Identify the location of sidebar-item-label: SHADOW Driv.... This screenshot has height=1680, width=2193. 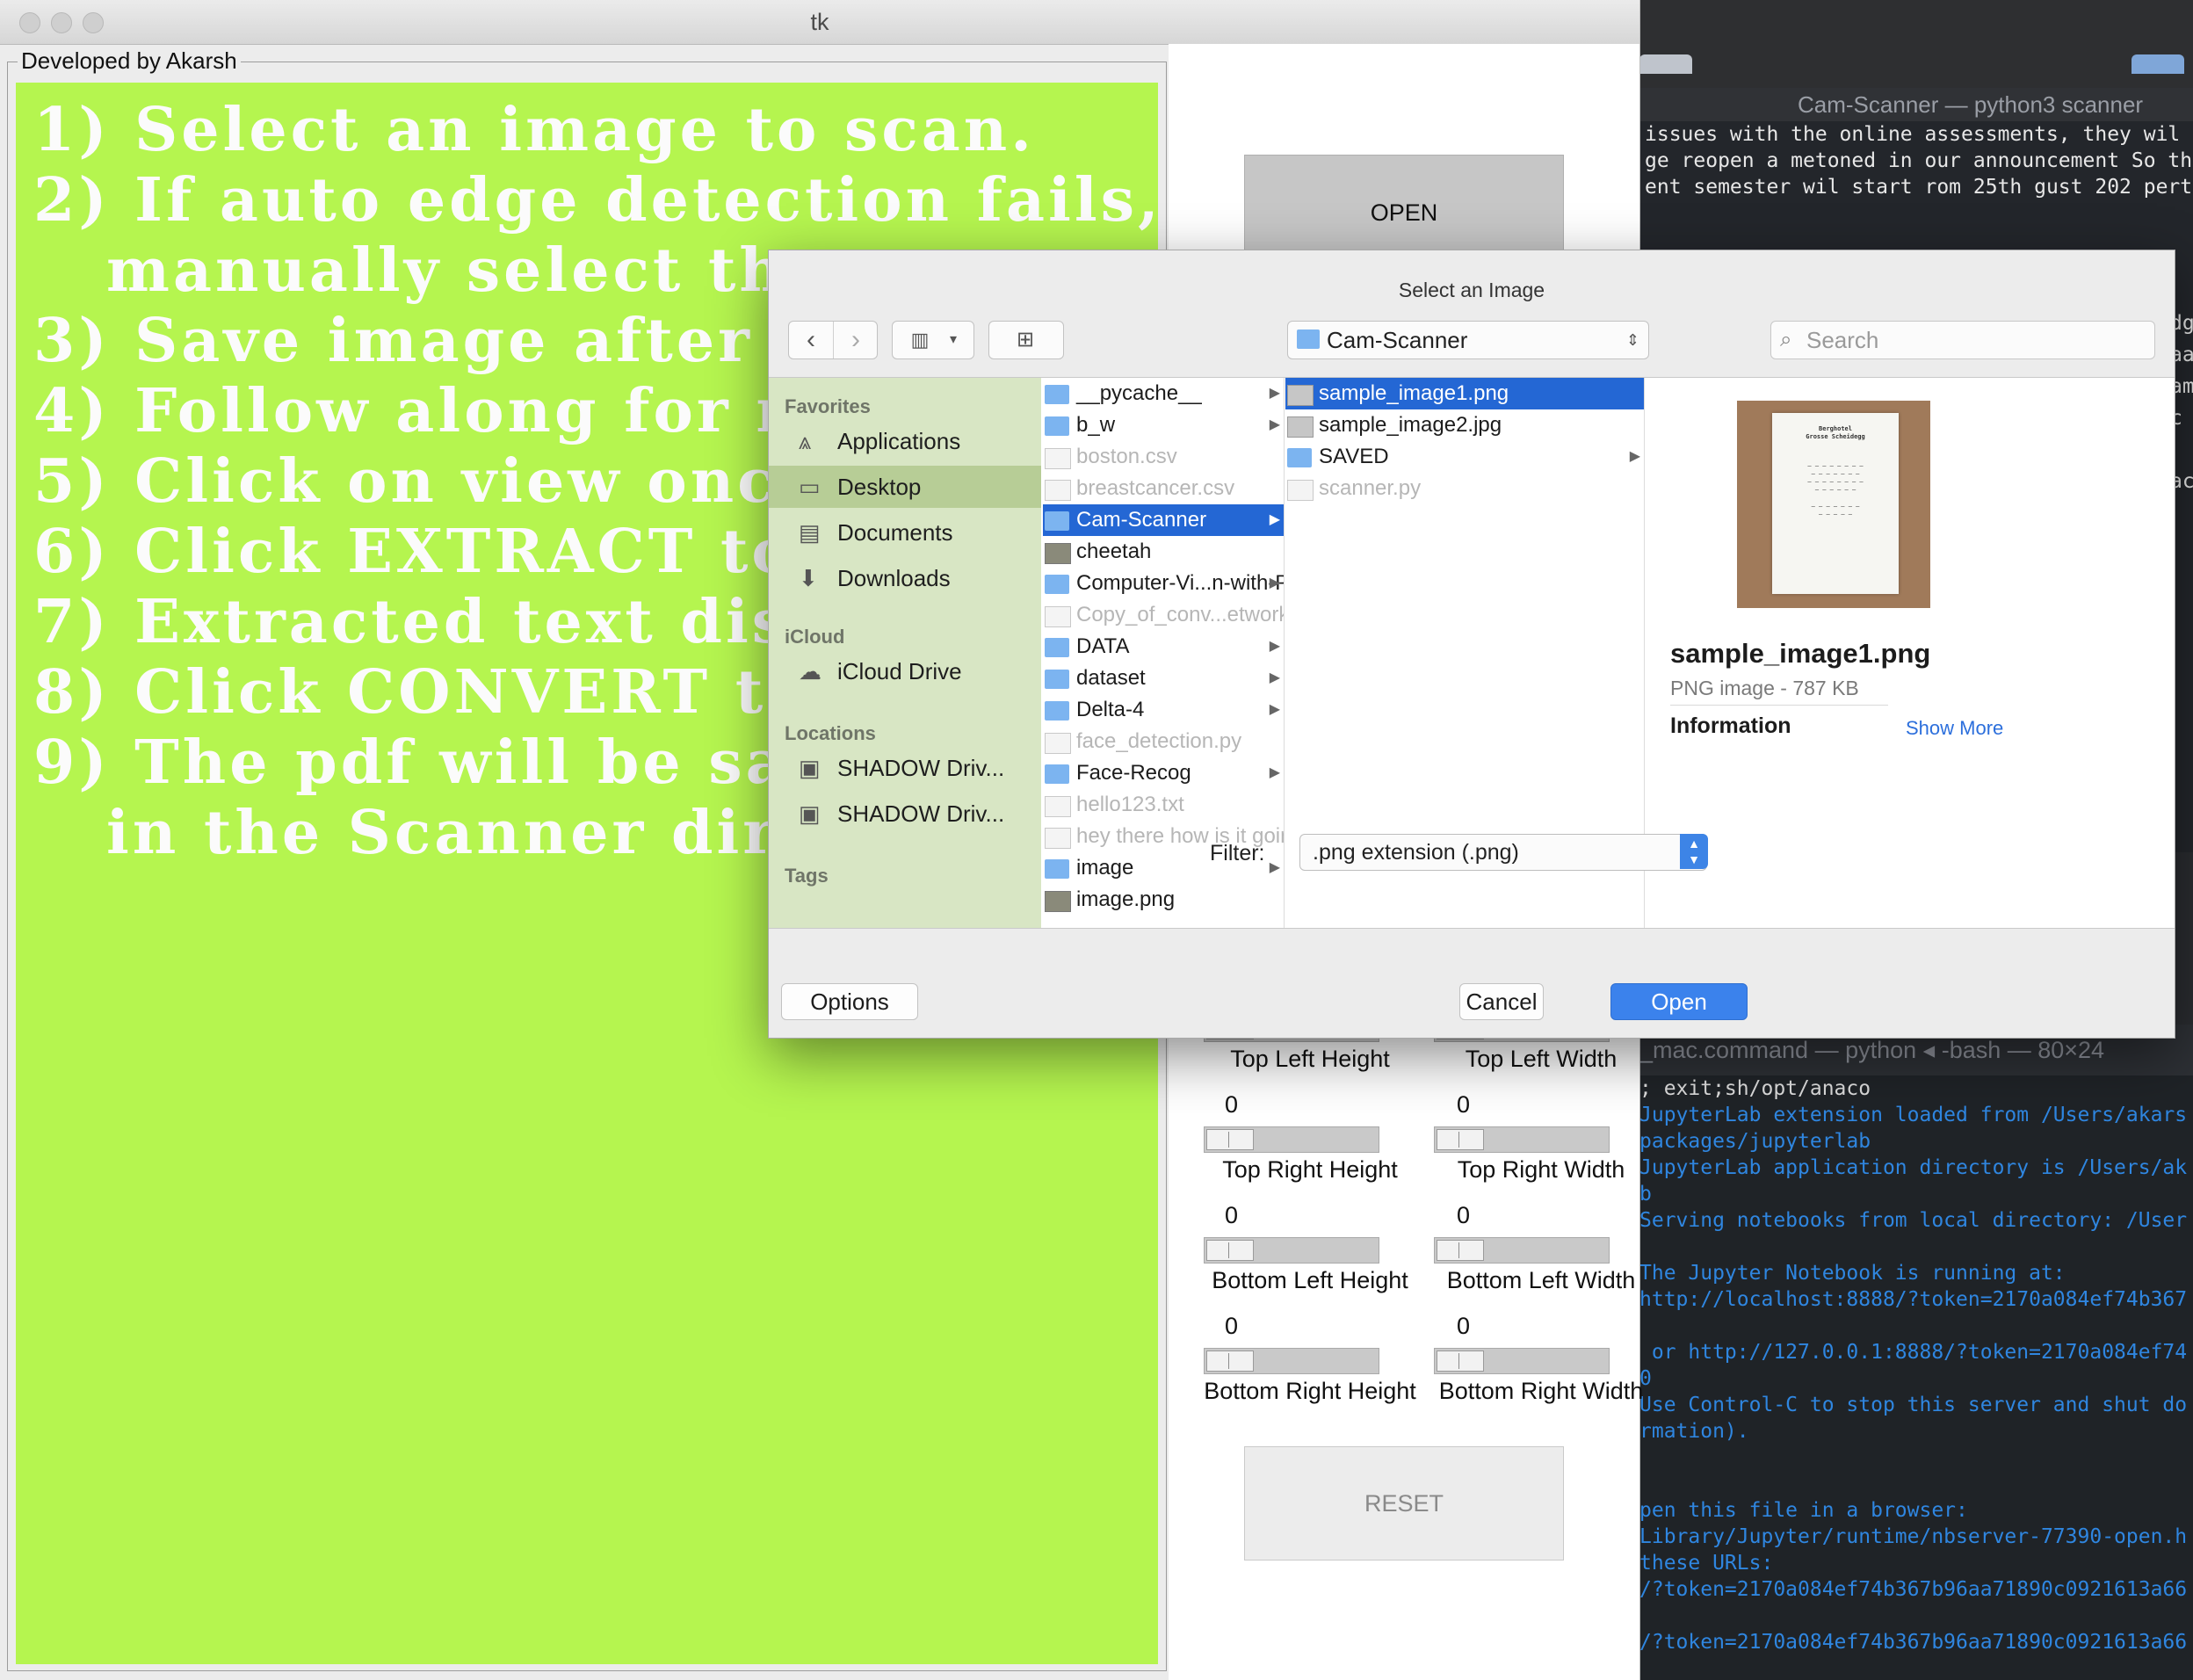
(921, 813).